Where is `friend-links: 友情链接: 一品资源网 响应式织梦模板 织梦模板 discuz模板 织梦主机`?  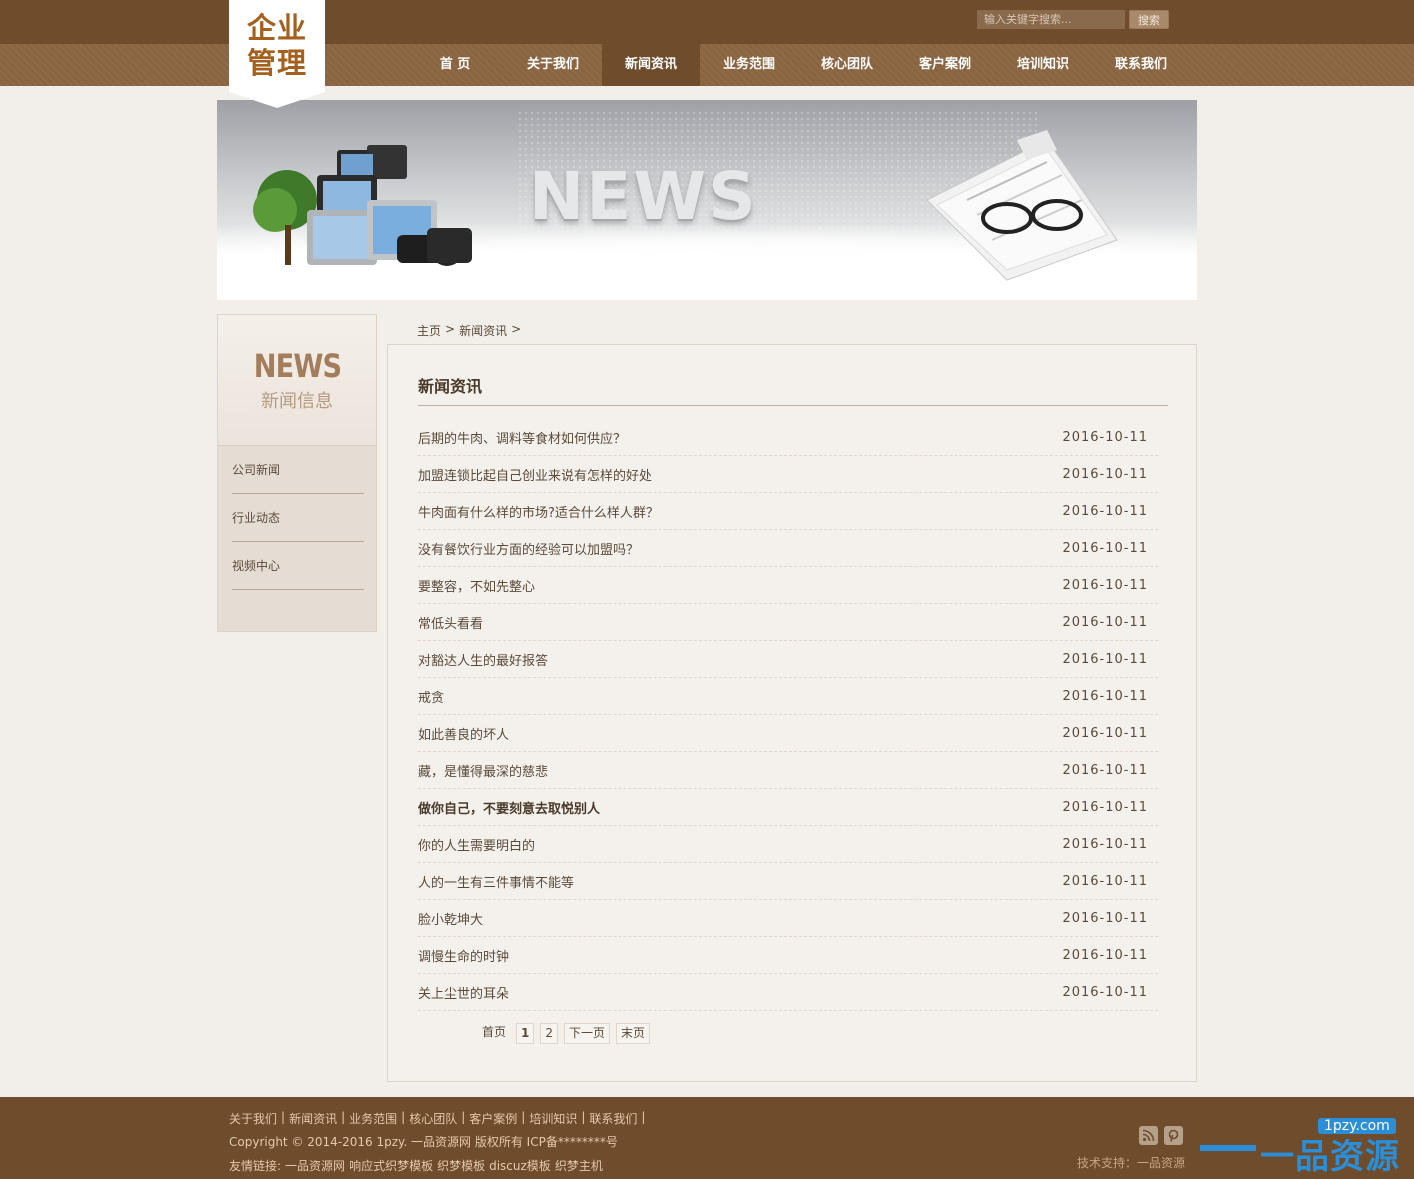 friend-links: 友情链接: 一品资源网 响应式织梦模板 织梦模板 discuz模板 织梦主机 is located at coordinates (416, 1165).